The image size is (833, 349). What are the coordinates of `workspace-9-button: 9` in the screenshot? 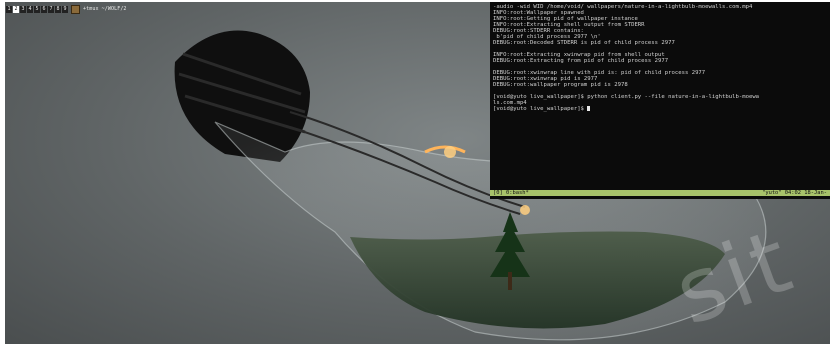 It's located at (65, 9).